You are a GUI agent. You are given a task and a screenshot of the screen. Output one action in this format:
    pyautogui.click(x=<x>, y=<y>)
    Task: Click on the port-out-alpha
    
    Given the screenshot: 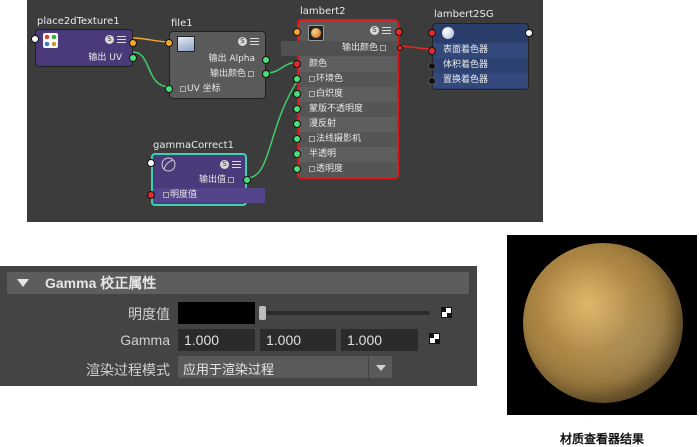 What is the action you would take?
    pyautogui.click(x=266, y=60)
    